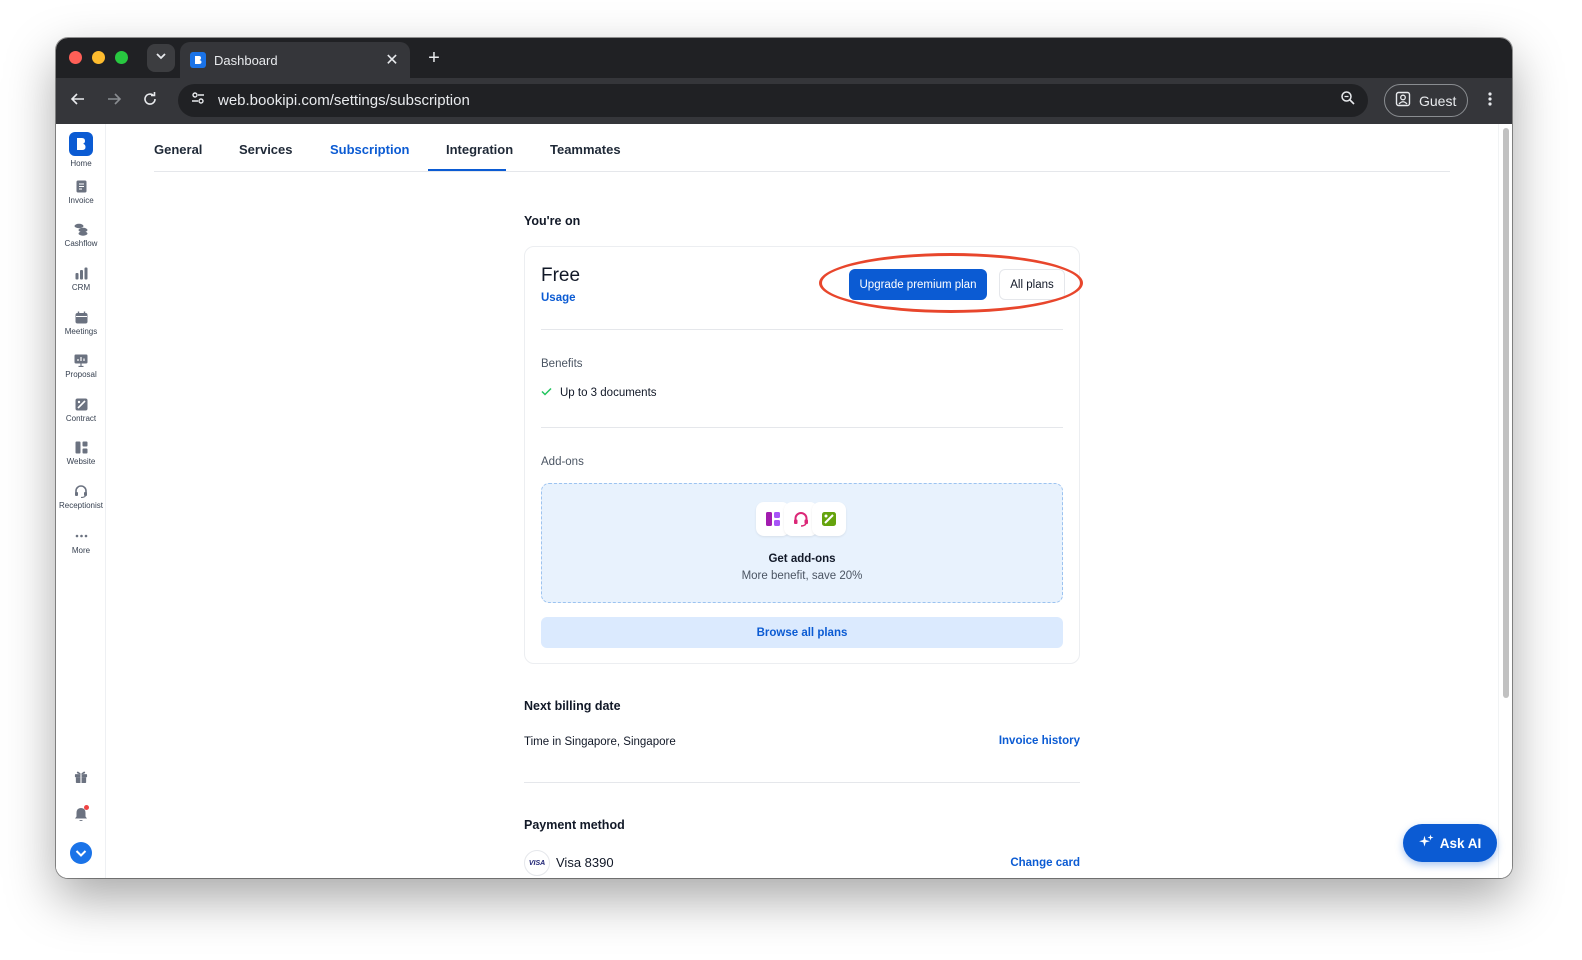 The width and height of the screenshot is (1582, 960). Describe the element at coordinates (558, 298) in the screenshot. I see `usage-link: Usage` at that location.